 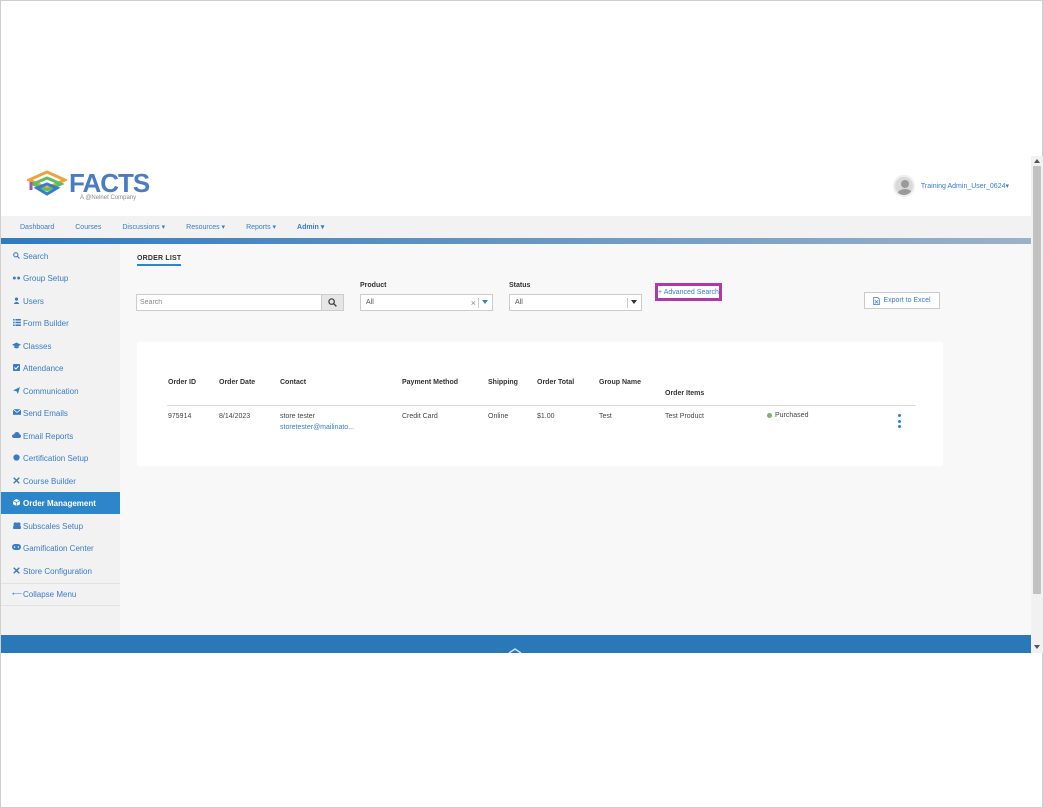 I want to click on search-input, so click(x=229, y=302).